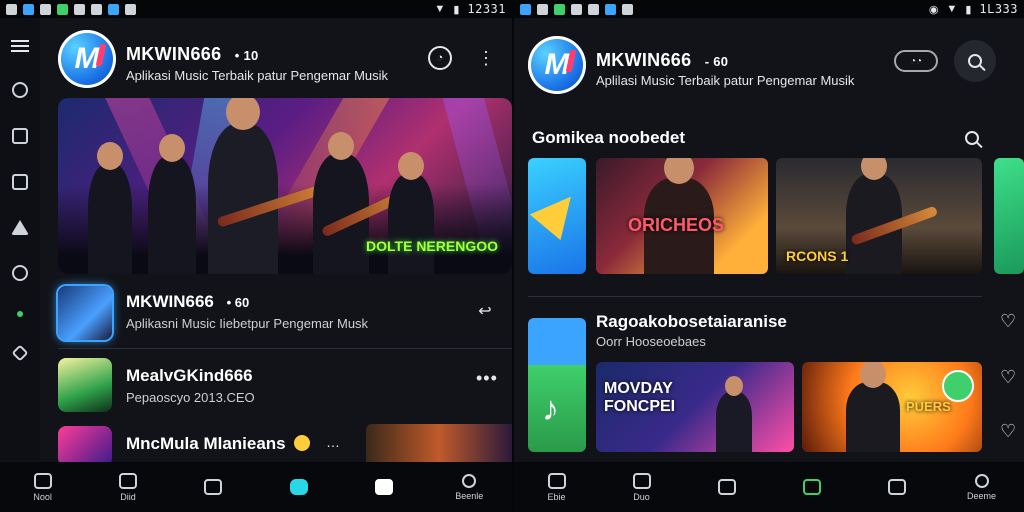 The width and height of the screenshot is (1024, 512). I want to click on profile-icon, so click(469, 480).